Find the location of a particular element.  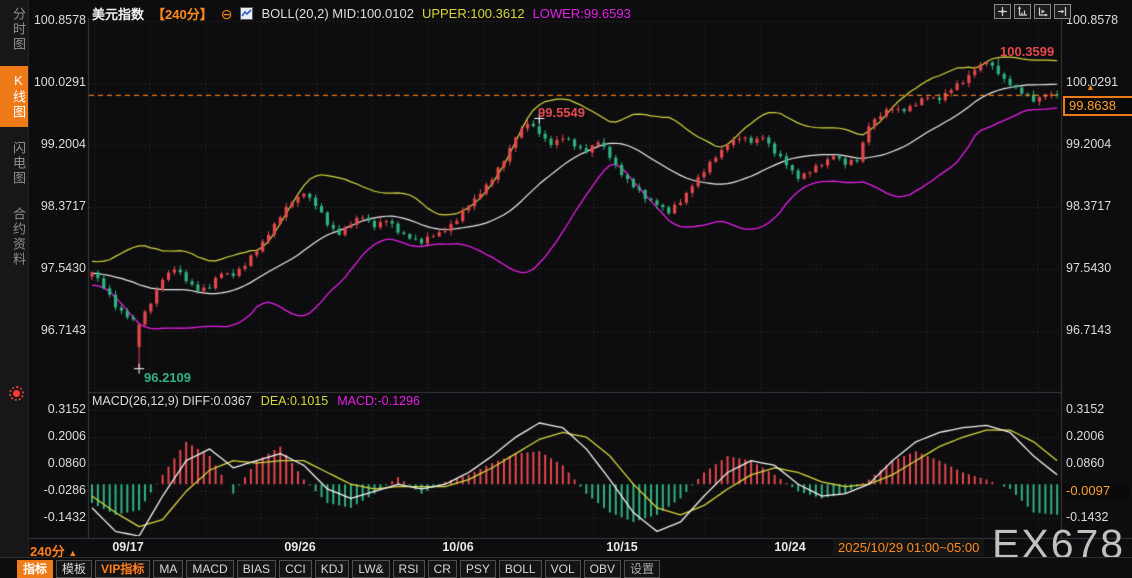

macd-tick-right-1: 0.2006 is located at coordinates (1085, 436).